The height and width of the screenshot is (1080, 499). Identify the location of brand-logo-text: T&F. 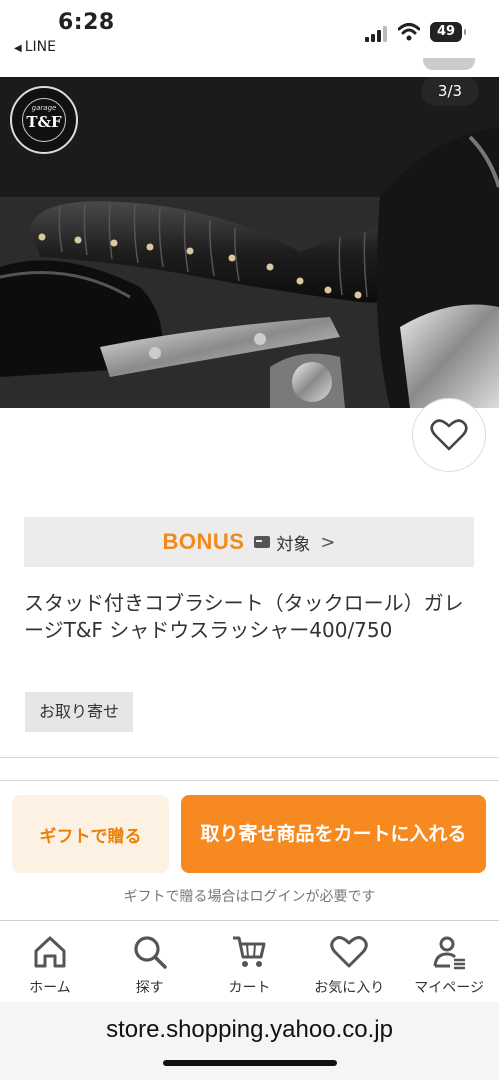
(44, 120).